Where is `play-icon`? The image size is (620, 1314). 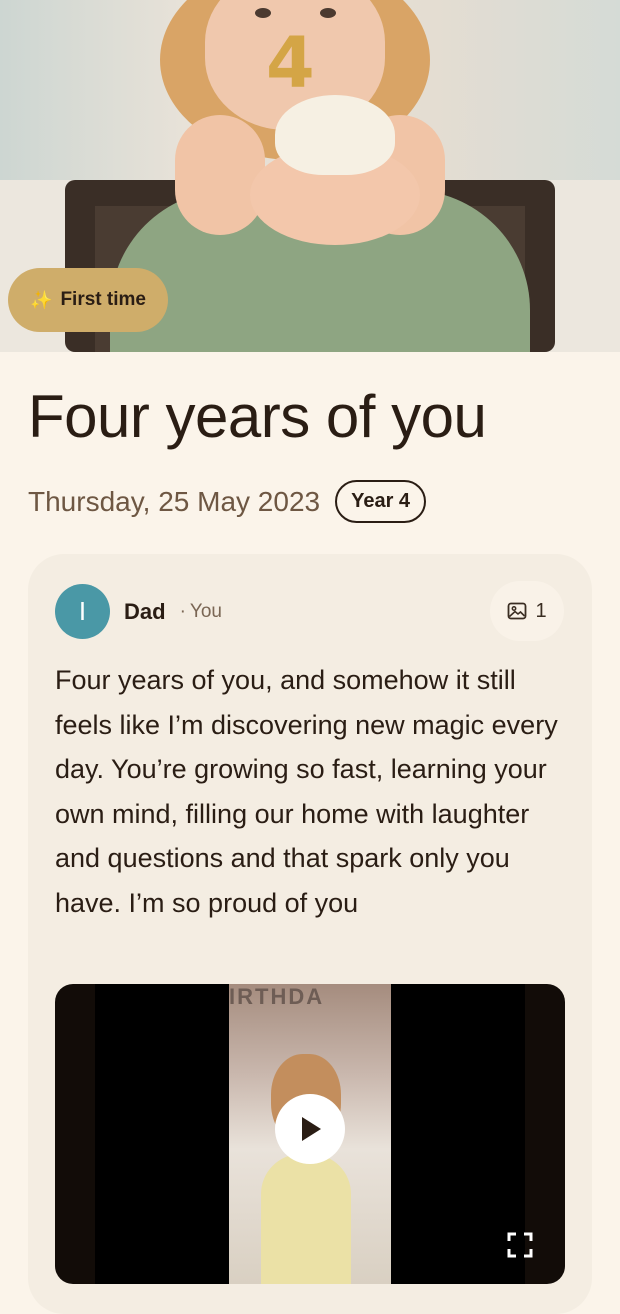 play-icon is located at coordinates (311, 1129).